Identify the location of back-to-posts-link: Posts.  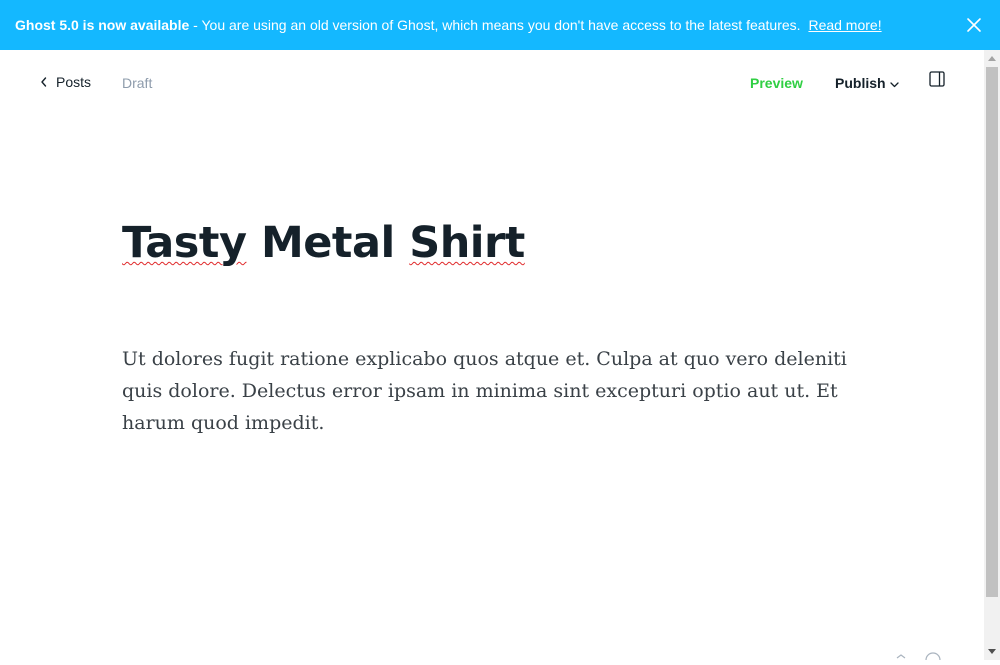
(65, 82).